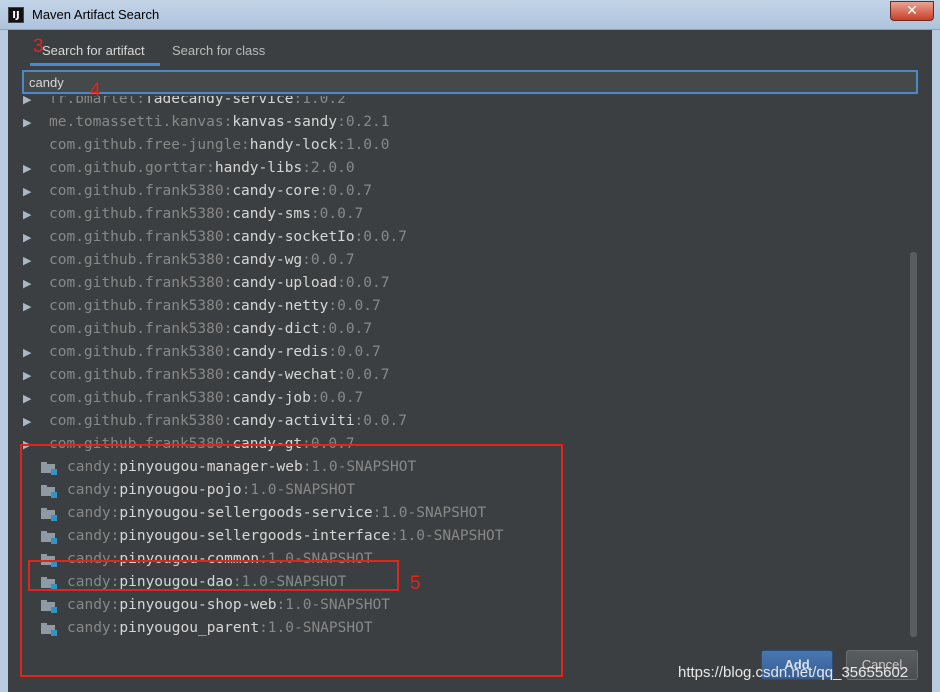 This screenshot has height=692, width=940. What do you see at coordinates (38, 46) in the screenshot?
I see `annotation-number-3: 3` at bounding box center [38, 46].